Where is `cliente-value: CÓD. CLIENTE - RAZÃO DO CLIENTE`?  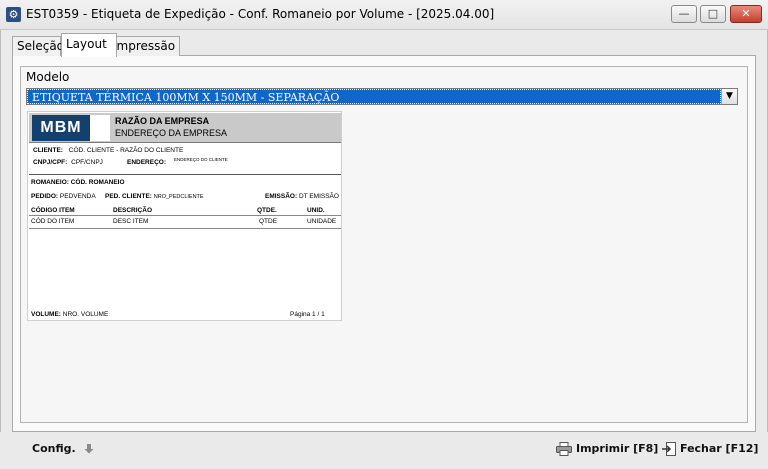 cliente-value: CÓD. CLIENTE - RAZÃO DO CLIENTE is located at coordinates (126, 150).